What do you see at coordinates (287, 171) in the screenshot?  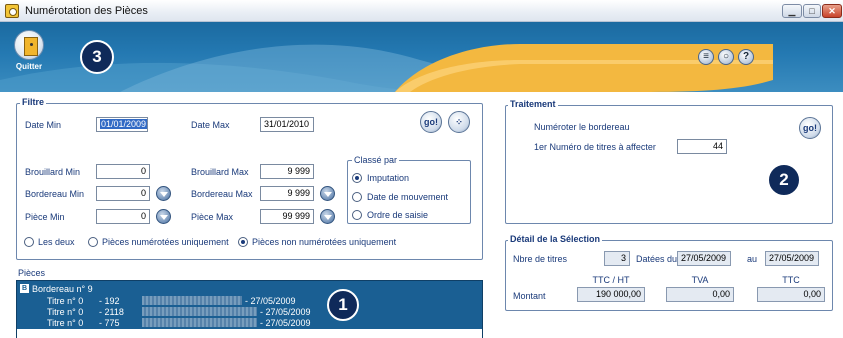 I see `brouillard-max-field: 9 999` at bounding box center [287, 171].